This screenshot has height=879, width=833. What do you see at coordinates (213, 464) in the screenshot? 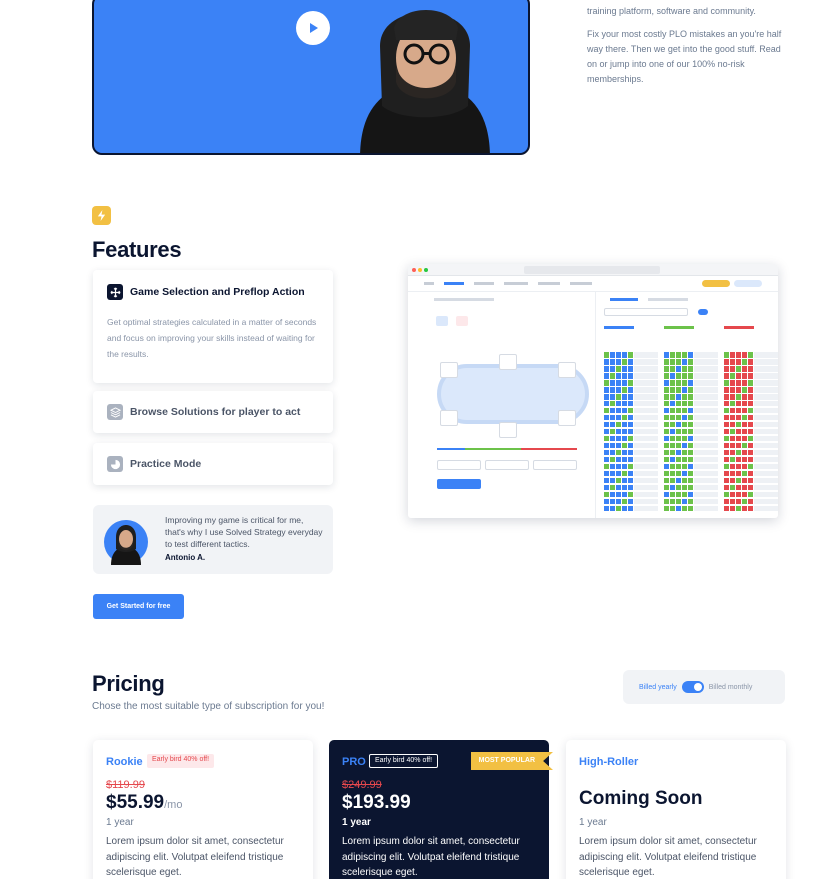
I see `feature-card-practice-mode: Practice Mode` at bounding box center [213, 464].